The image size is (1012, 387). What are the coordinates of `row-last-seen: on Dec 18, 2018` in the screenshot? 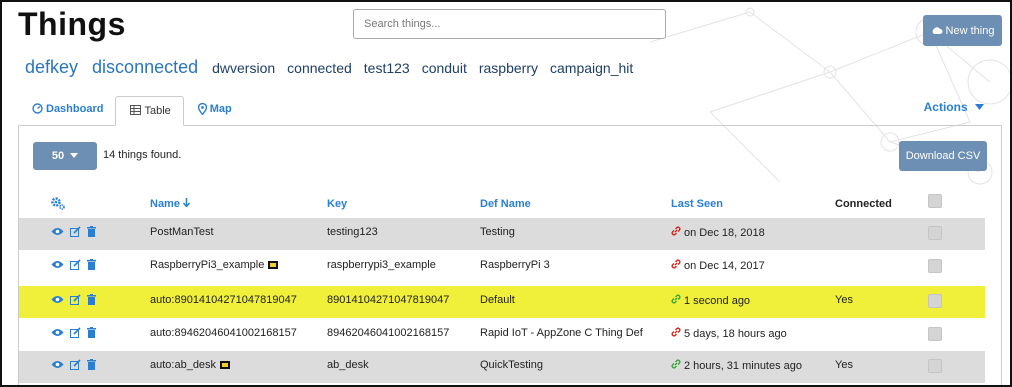 It's located at (718, 232).